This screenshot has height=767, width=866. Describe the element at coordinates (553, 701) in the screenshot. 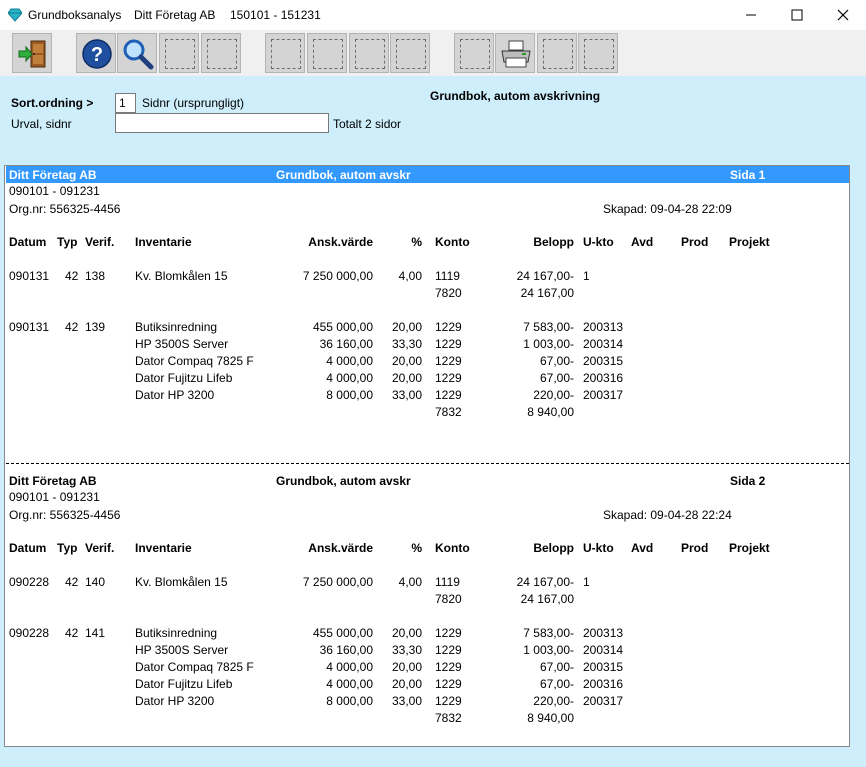

I see `line-amount: 220,00-` at that location.